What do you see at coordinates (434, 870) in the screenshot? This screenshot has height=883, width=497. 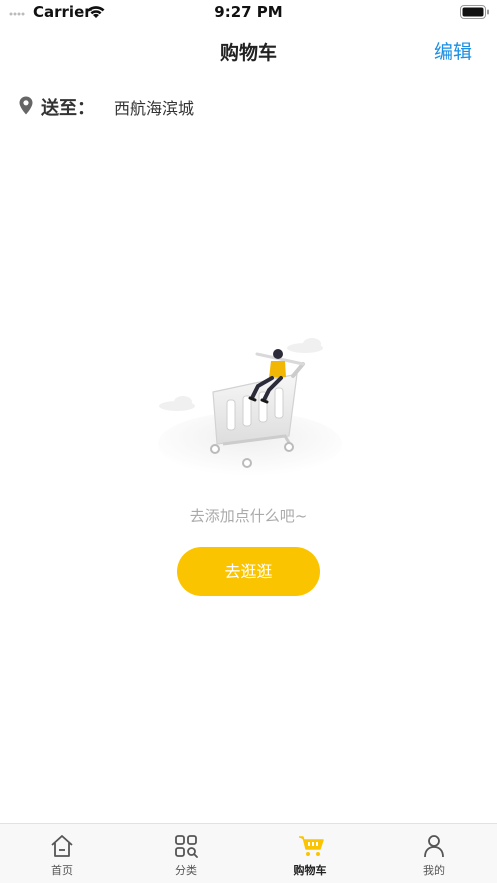 I see `tab-profile-label: 我的` at bounding box center [434, 870].